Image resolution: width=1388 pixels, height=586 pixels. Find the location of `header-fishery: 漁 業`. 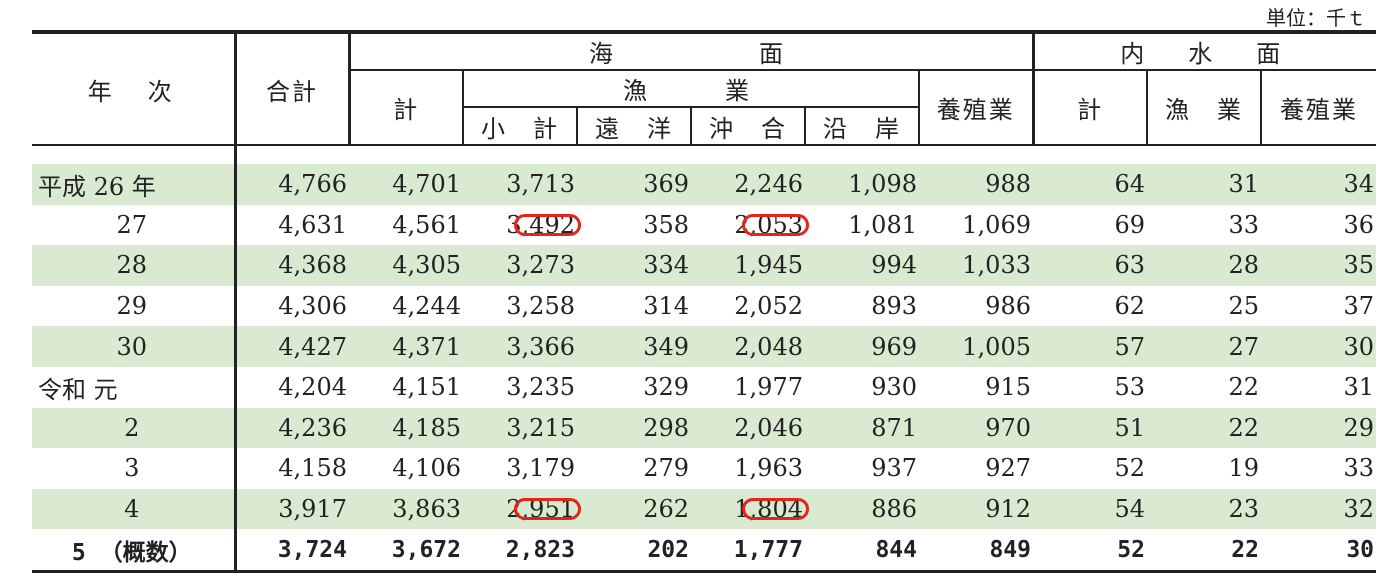

header-fishery: 漁 業 is located at coordinates (690, 89).